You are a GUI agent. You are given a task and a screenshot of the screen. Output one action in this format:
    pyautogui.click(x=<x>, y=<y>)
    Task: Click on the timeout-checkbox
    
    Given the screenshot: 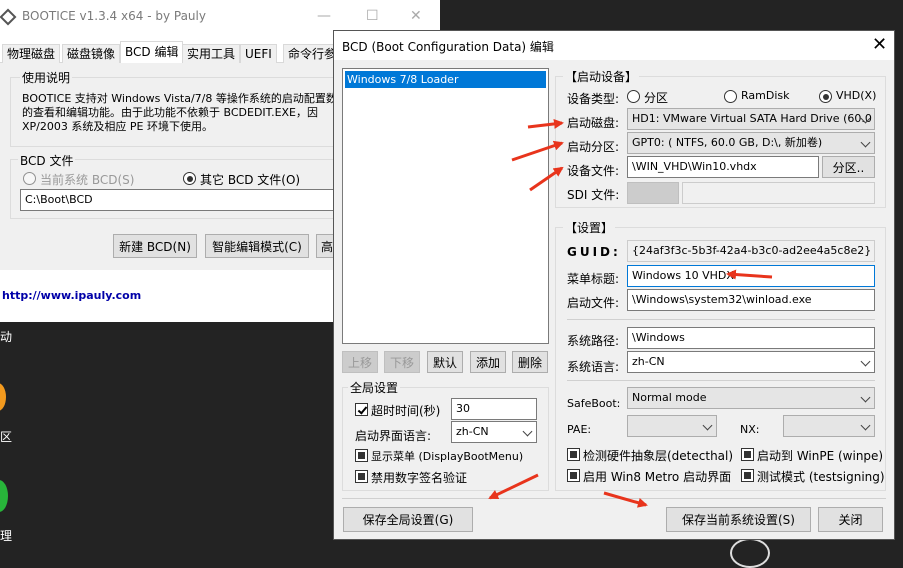 What is the action you would take?
    pyautogui.click(x=361, y=409)
    